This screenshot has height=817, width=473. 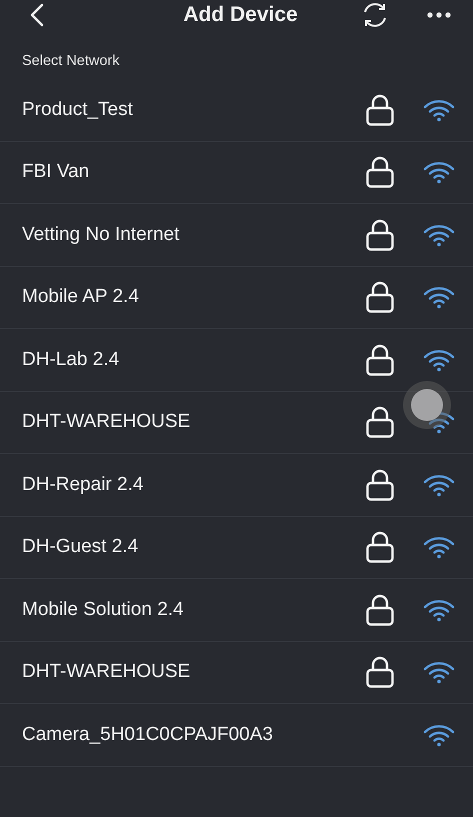 What do you see at coordinates (81, 547) in the screenshot?
I see `network-name: DH-Guest 2.4` at bounding box center [81, 547].